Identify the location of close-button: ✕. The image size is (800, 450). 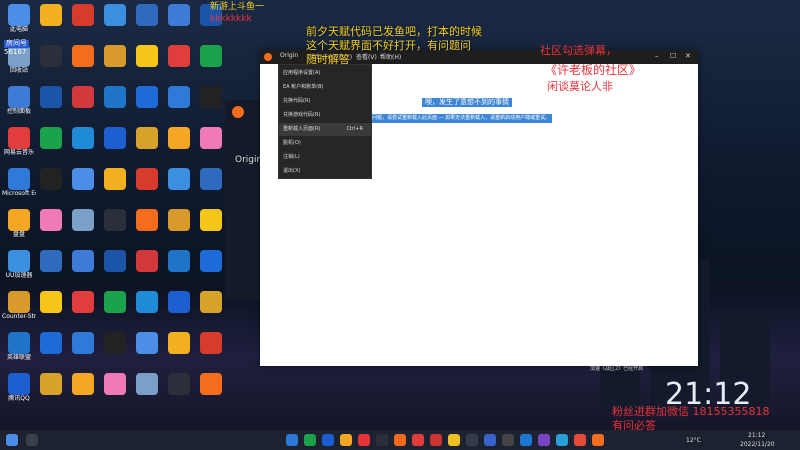
(688, 56).